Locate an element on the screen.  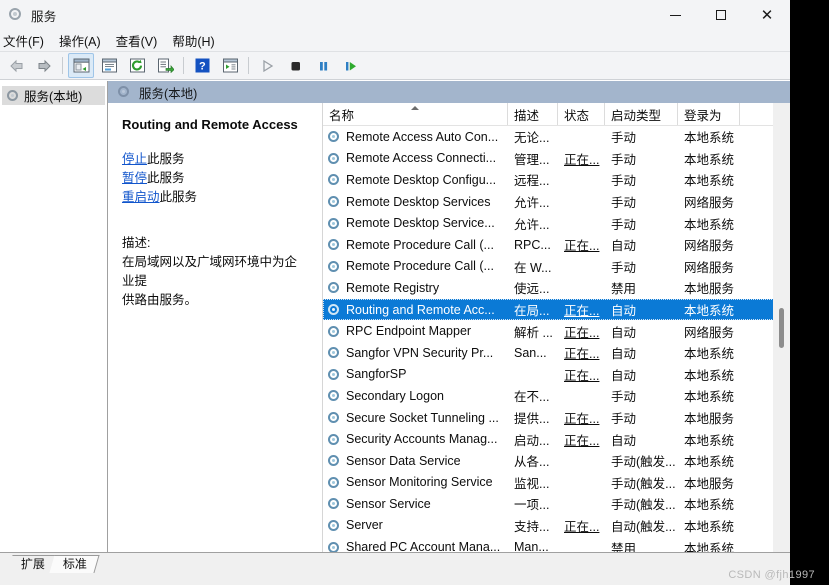
stop-square-icon is located at coordinates (295, 65).